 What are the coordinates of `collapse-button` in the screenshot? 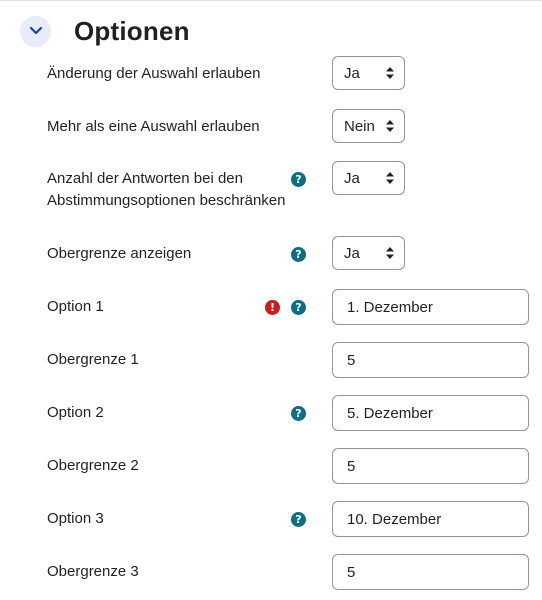 It's located at (35, 31).